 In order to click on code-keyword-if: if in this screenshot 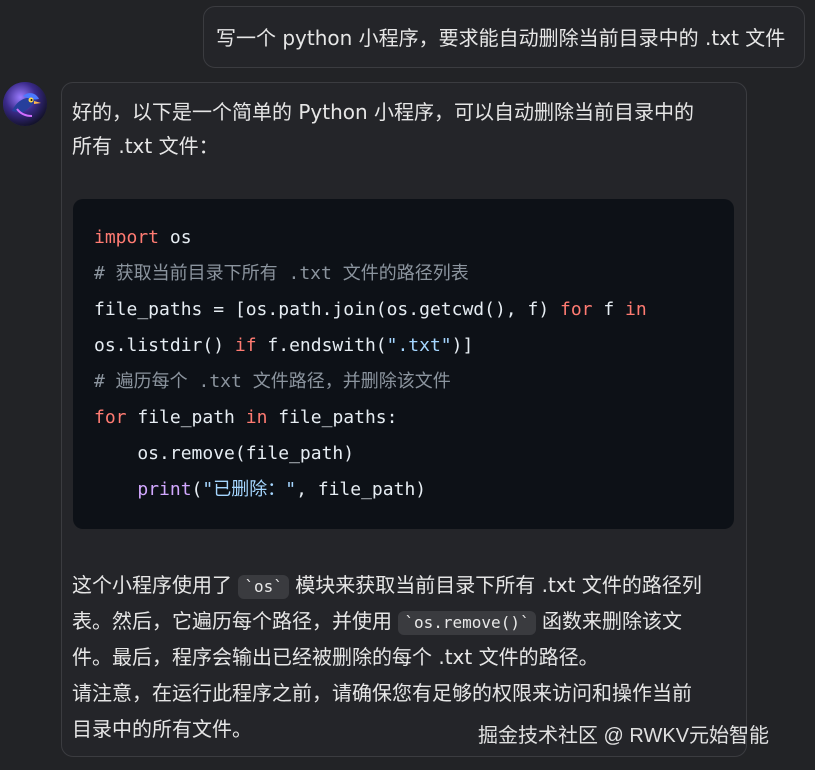, I will do `click(245, 345)`.